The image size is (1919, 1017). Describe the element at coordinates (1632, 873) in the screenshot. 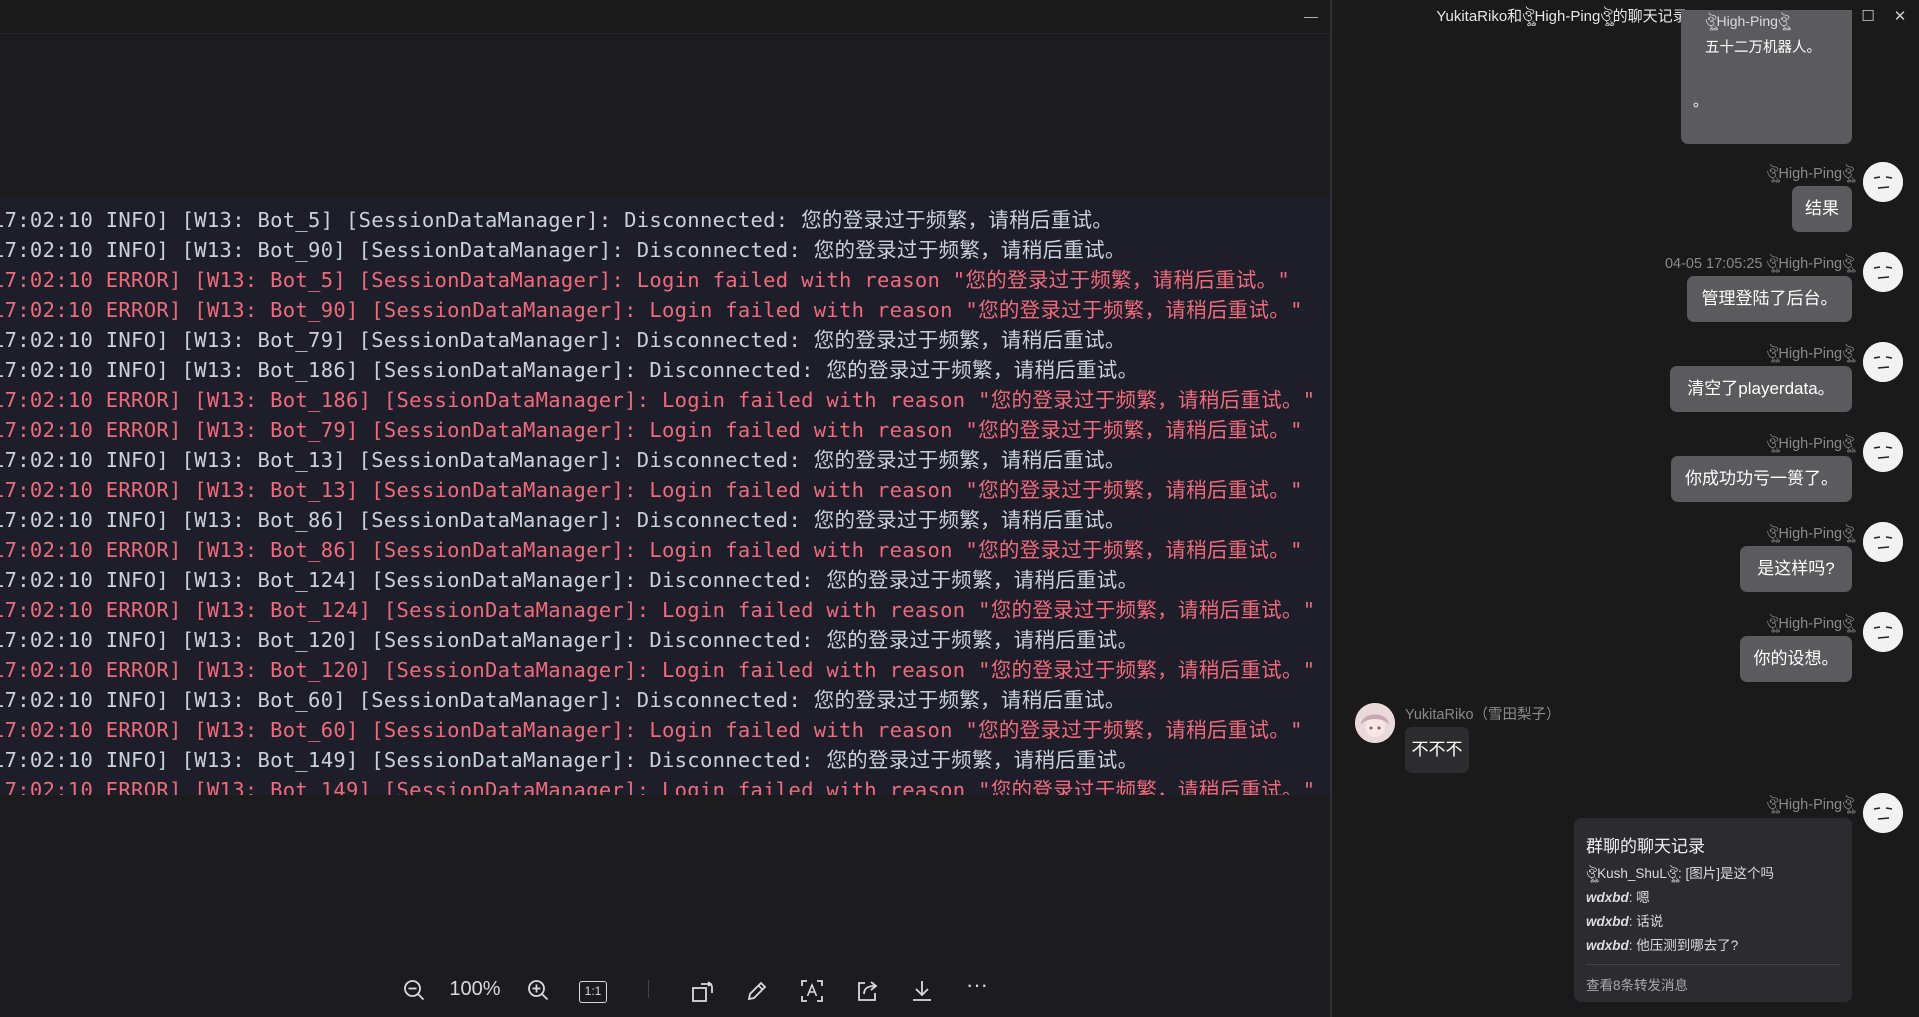

I see `forward-sender: ঔৣKush_ShuLঔৣ` at that location.